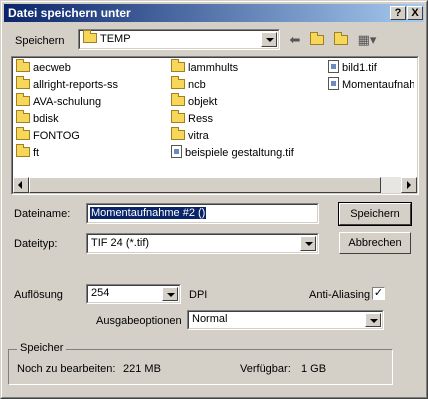 The image size is (428, 399). I want to click on filename-field: Momentaufnahme #2 (), so click(202, 213).